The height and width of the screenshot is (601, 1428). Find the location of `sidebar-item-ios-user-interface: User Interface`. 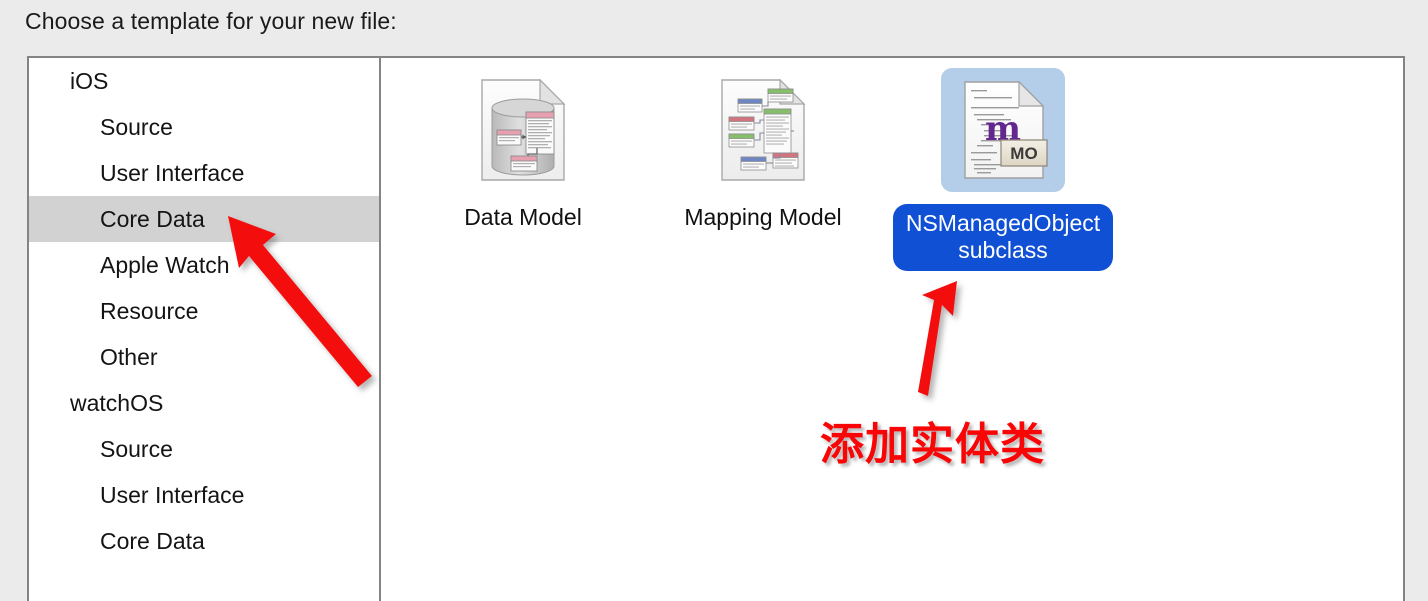

sidebar-item-ios-user-interface: User Interface is located at coordinates (204, 173).